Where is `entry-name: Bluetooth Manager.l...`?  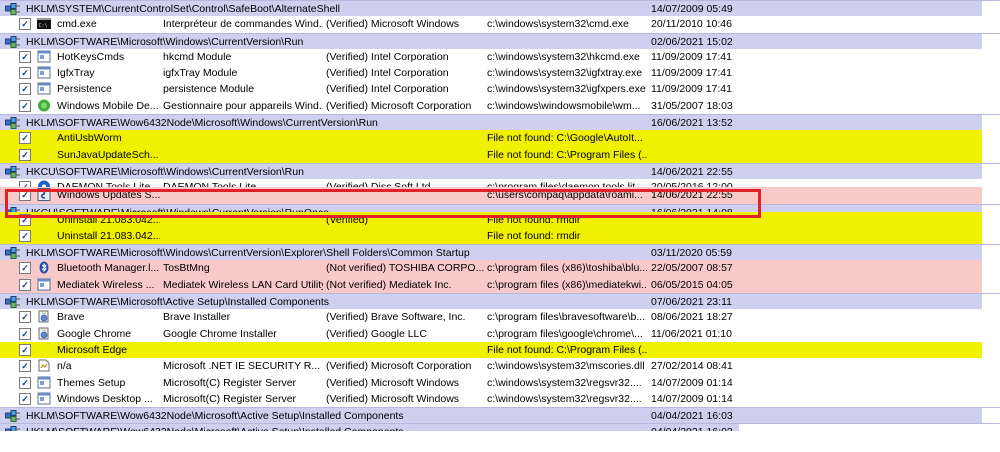 entry-name: Bluetooth Manager.l... is located at coordinates (108, 268).